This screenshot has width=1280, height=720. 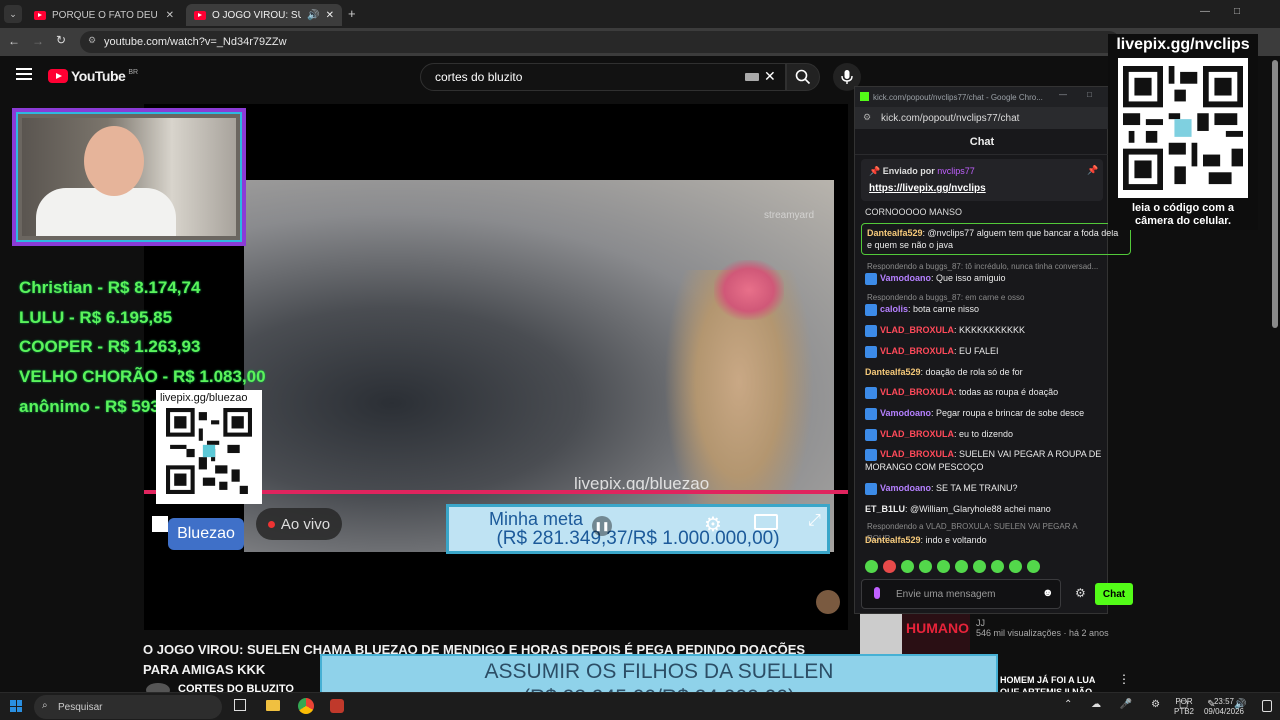 What do you see at coordinates (305, 524) in the screenshot?
I see `live-label: Ao vivo` at bounding box center [305, 524].